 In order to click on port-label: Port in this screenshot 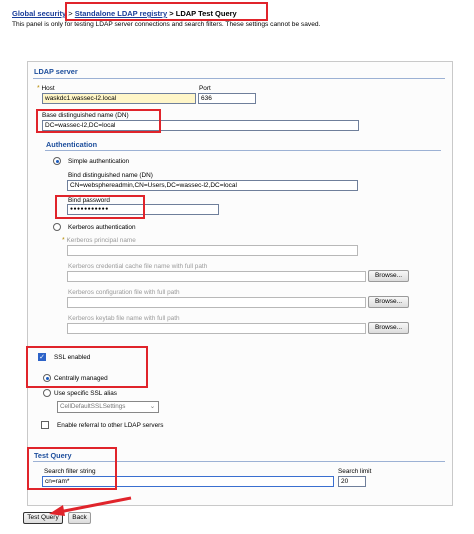, I will do `click(205, 88)`.